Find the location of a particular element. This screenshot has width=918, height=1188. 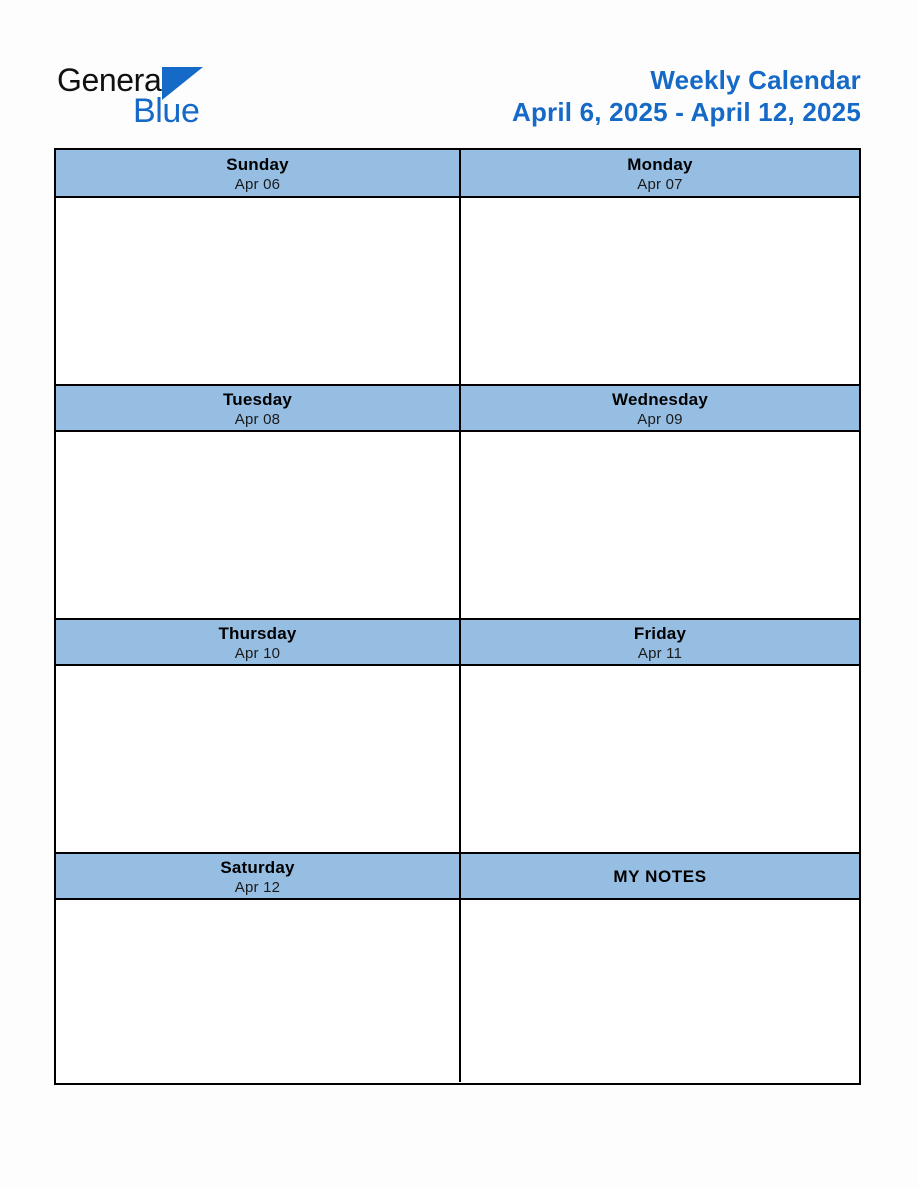

day-header-tuesday: Tuesday Apr 08 is located at coordinates (257, 408).